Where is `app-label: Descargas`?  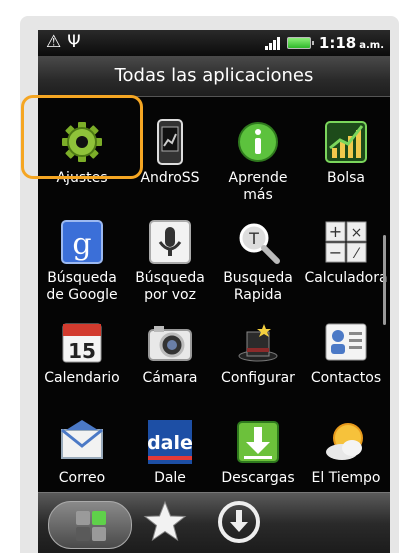
app-label: Descargas is located at coordinates (258, 478).